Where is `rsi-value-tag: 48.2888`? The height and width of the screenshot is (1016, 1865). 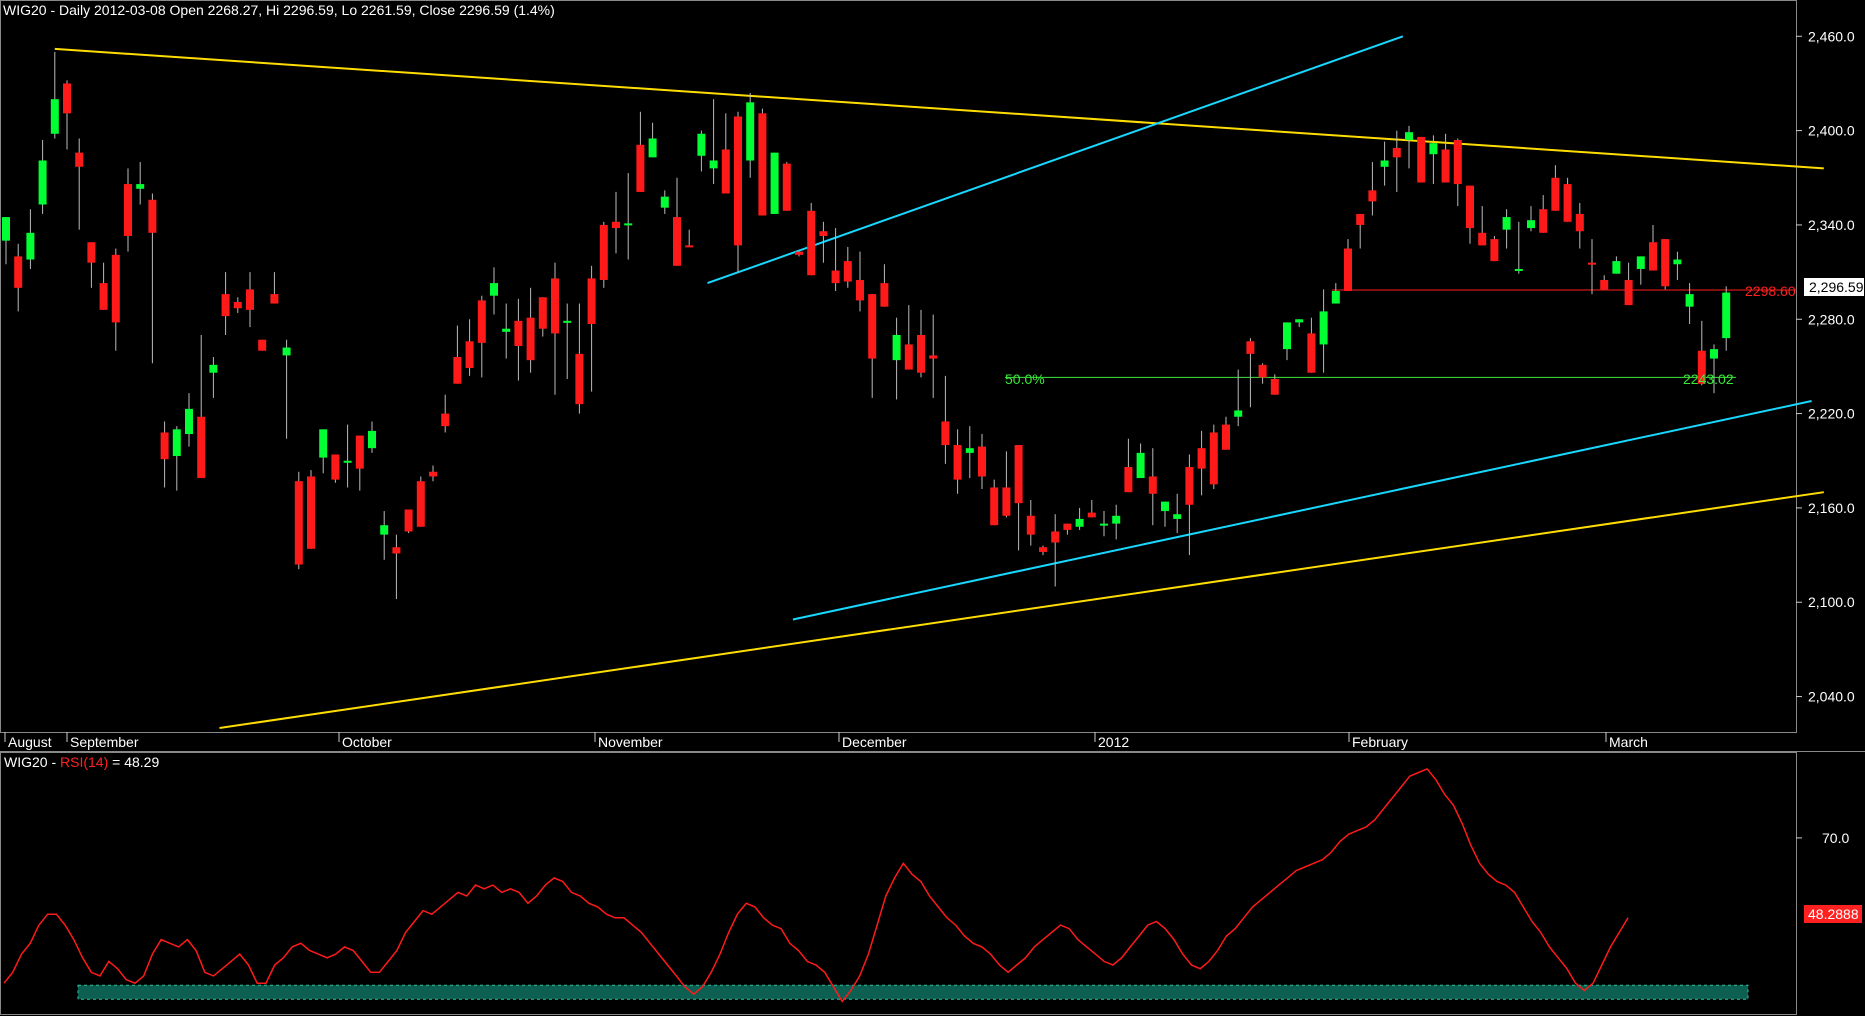 rsi-value-tag: 48.2888 is located at coordinates (1833, 914).